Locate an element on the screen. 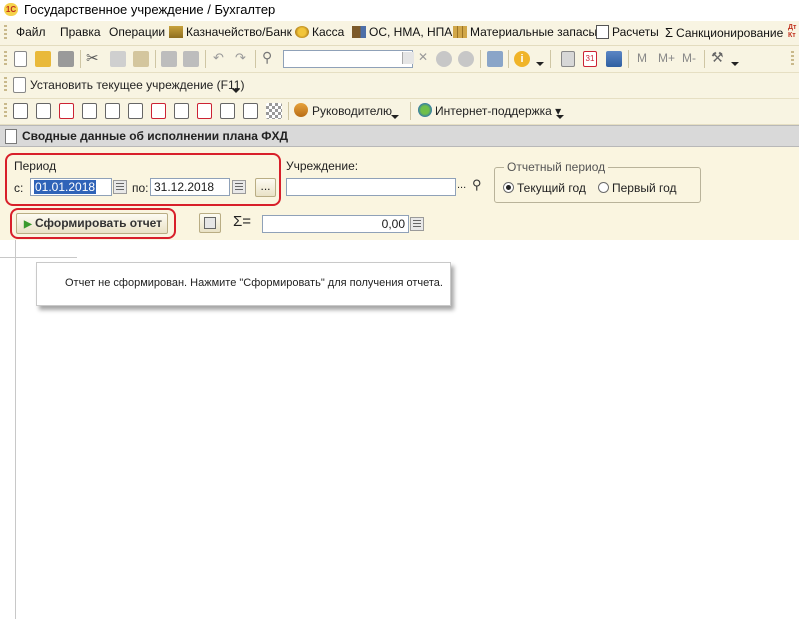 This screenshot has width=799, height=619. period-from-calendar-icon is located at coordinates (120, 187).